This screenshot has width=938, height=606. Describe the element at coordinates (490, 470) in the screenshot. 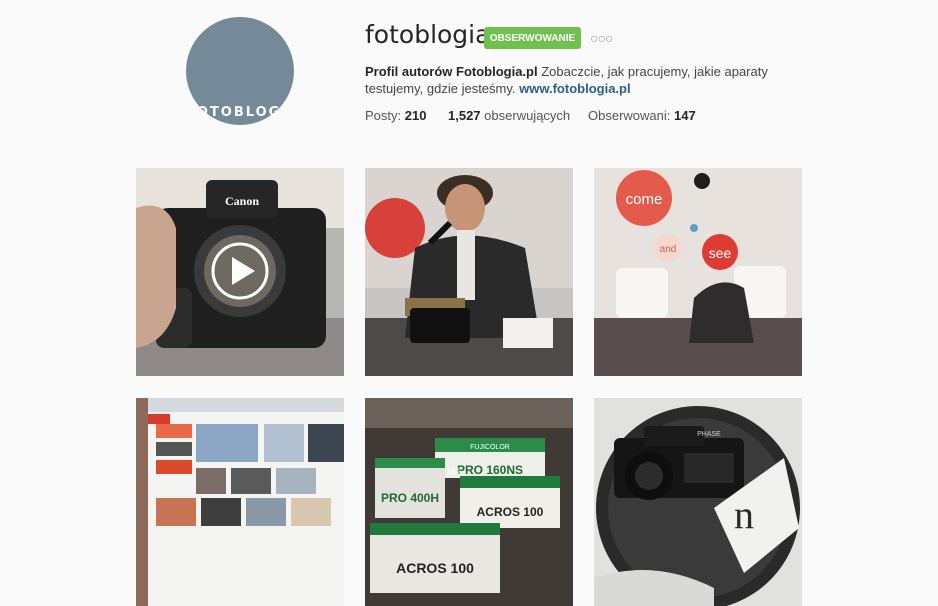

I see `film-label-pro160ns: PRO 160NS` at that location.